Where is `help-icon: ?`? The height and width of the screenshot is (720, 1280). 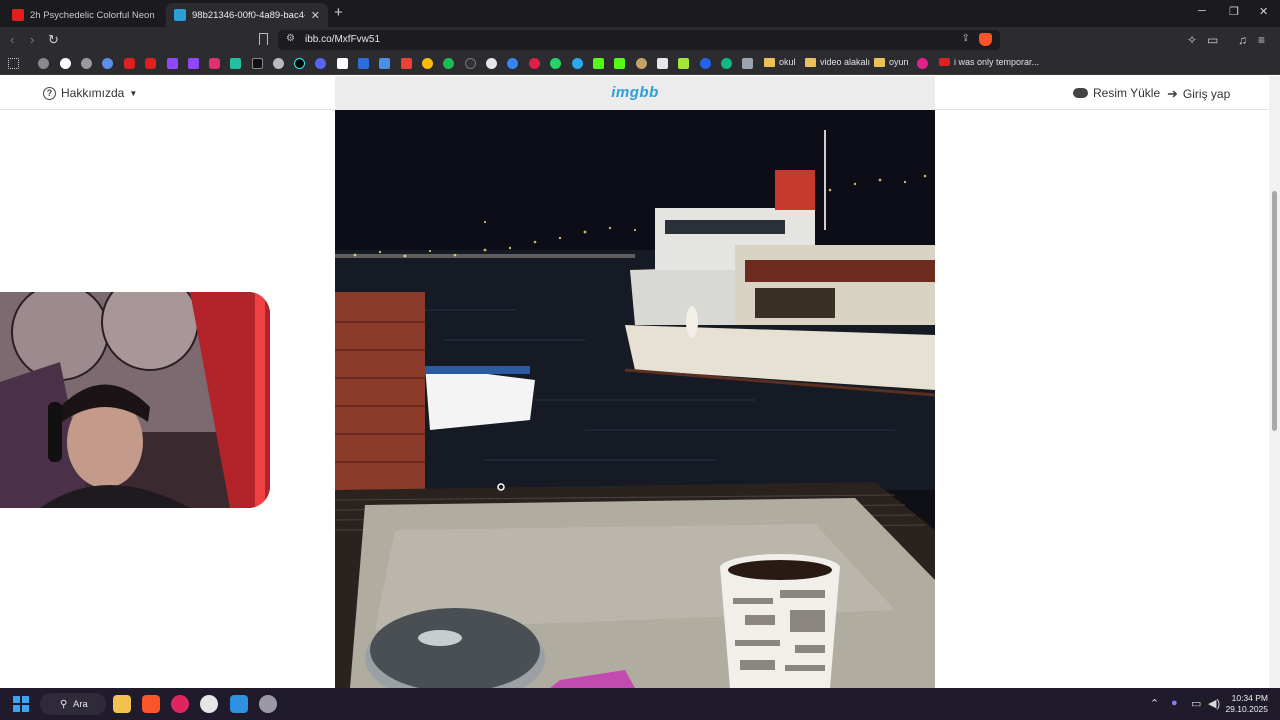
help-icon: ? is located at coordinates (49, 93).